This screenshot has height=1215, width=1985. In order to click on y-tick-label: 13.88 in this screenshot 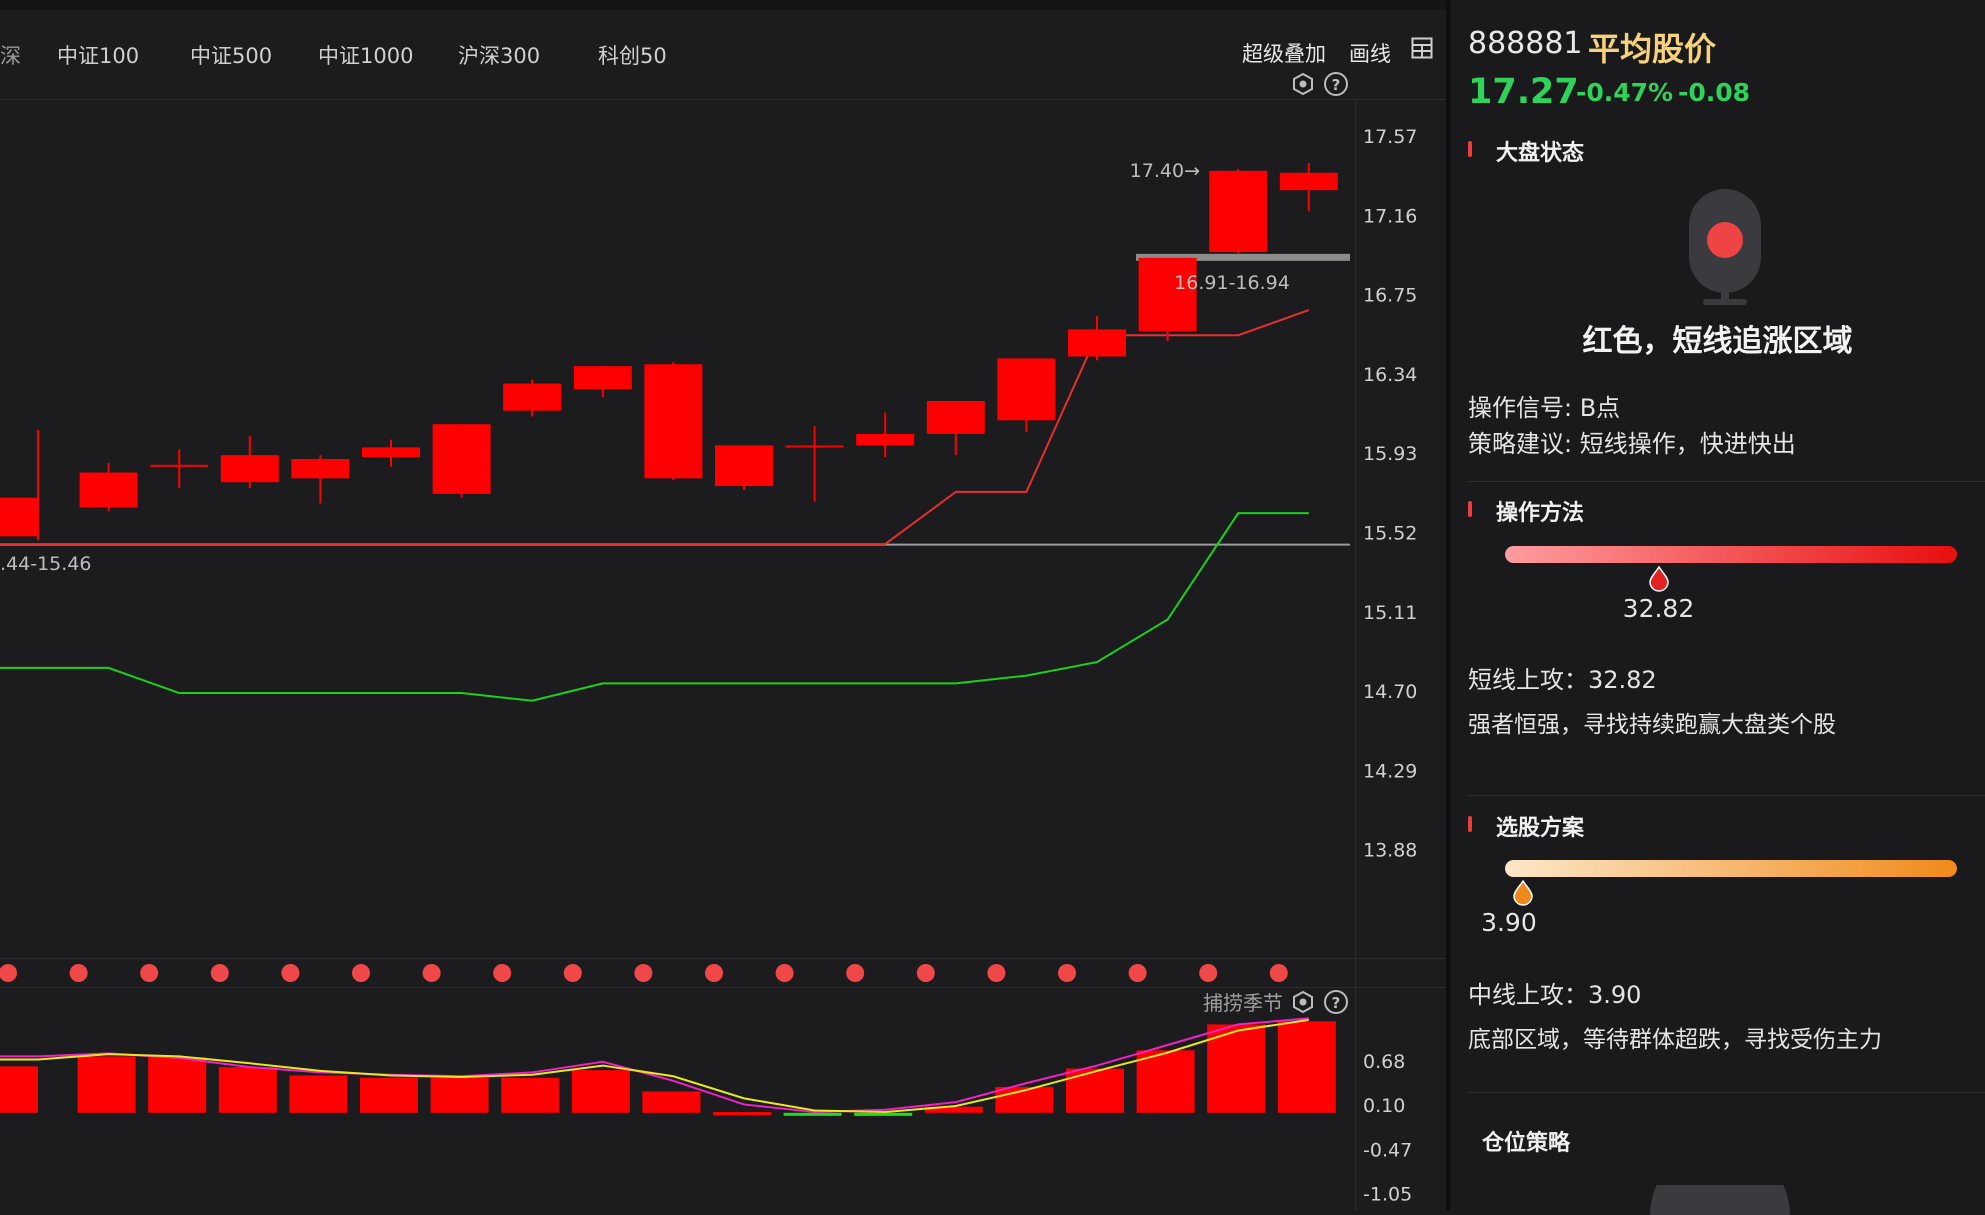, I will do `click(1390, 851)`.